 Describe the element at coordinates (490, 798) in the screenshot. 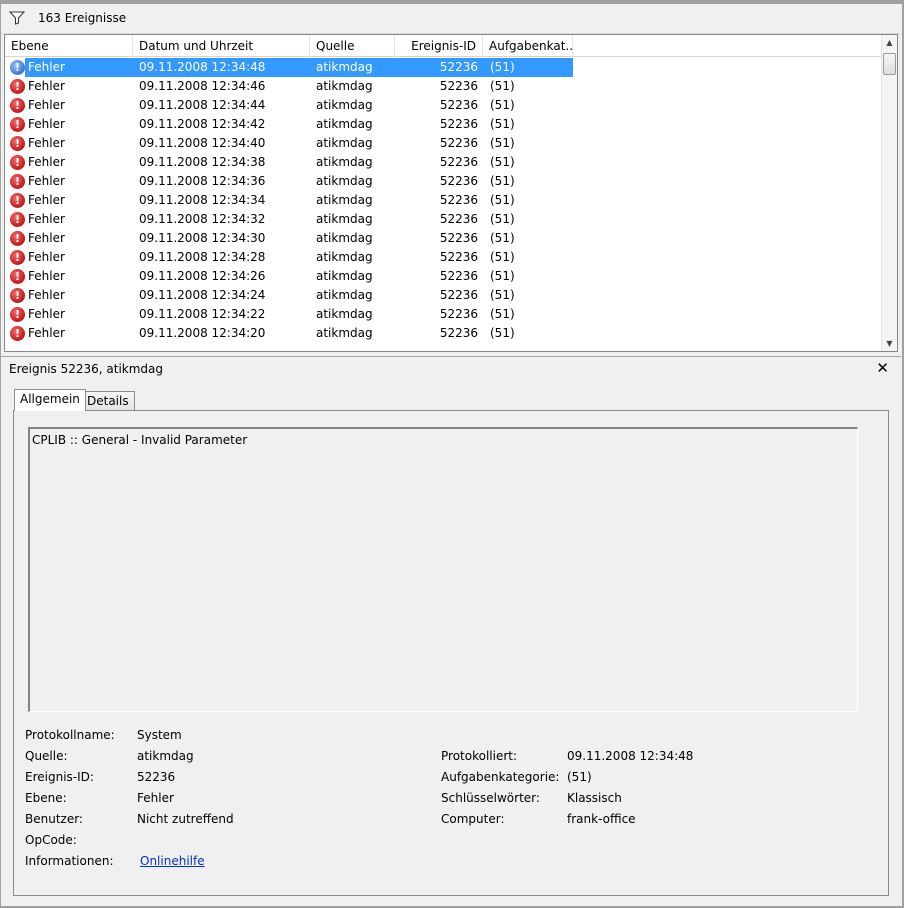

I see `property-label: Schlüsselwörter:` at that location.